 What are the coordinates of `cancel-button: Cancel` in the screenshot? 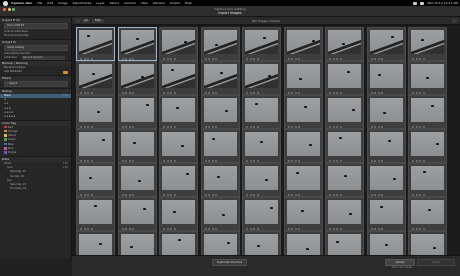 It's located at (400, 262).